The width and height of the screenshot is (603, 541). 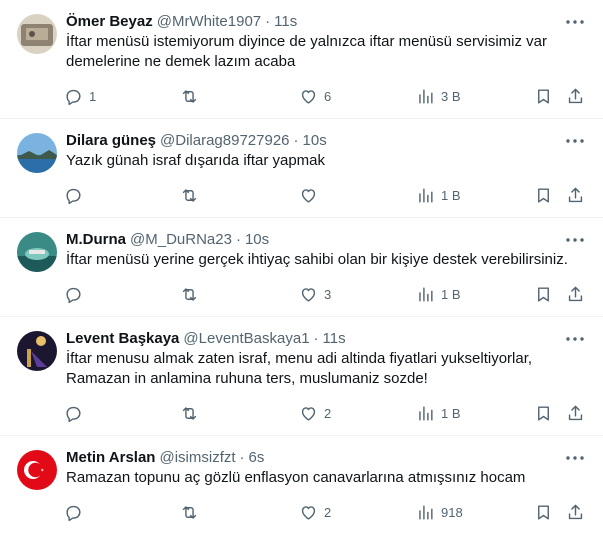 What do you see at coordinates (326, 458) in the screenshot?
I see `tweet-header: Metin Arslan @isimsizfzt · 6s` at bounding box center [326, 458].